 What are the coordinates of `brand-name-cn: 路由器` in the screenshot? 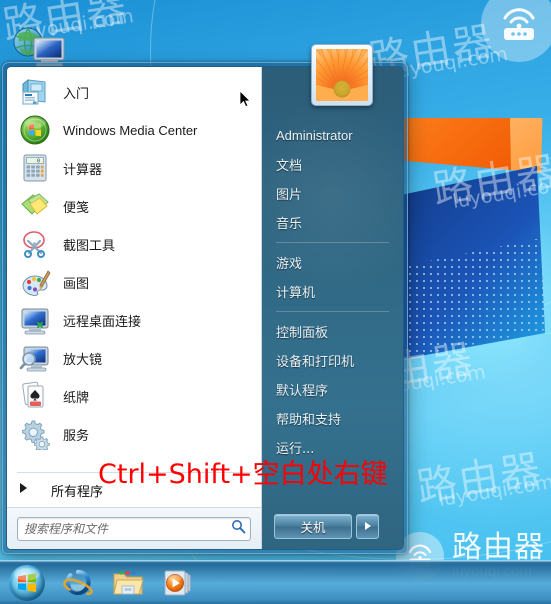 It's located at (498, 547).